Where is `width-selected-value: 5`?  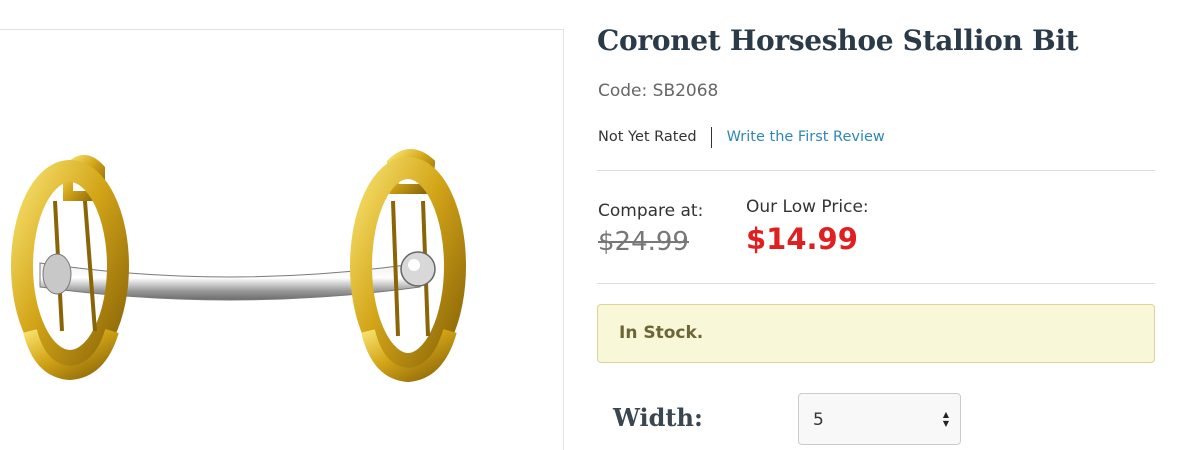
width-selected-value: 5 is located at coordinates (818, 420).